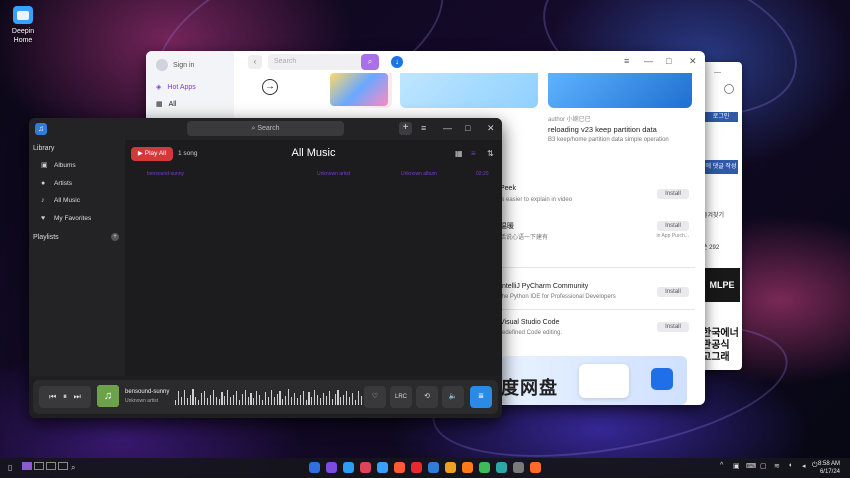 This screenshot has height=478, width=850. I want to click on next-icon: ⏭, so click(77, 396).